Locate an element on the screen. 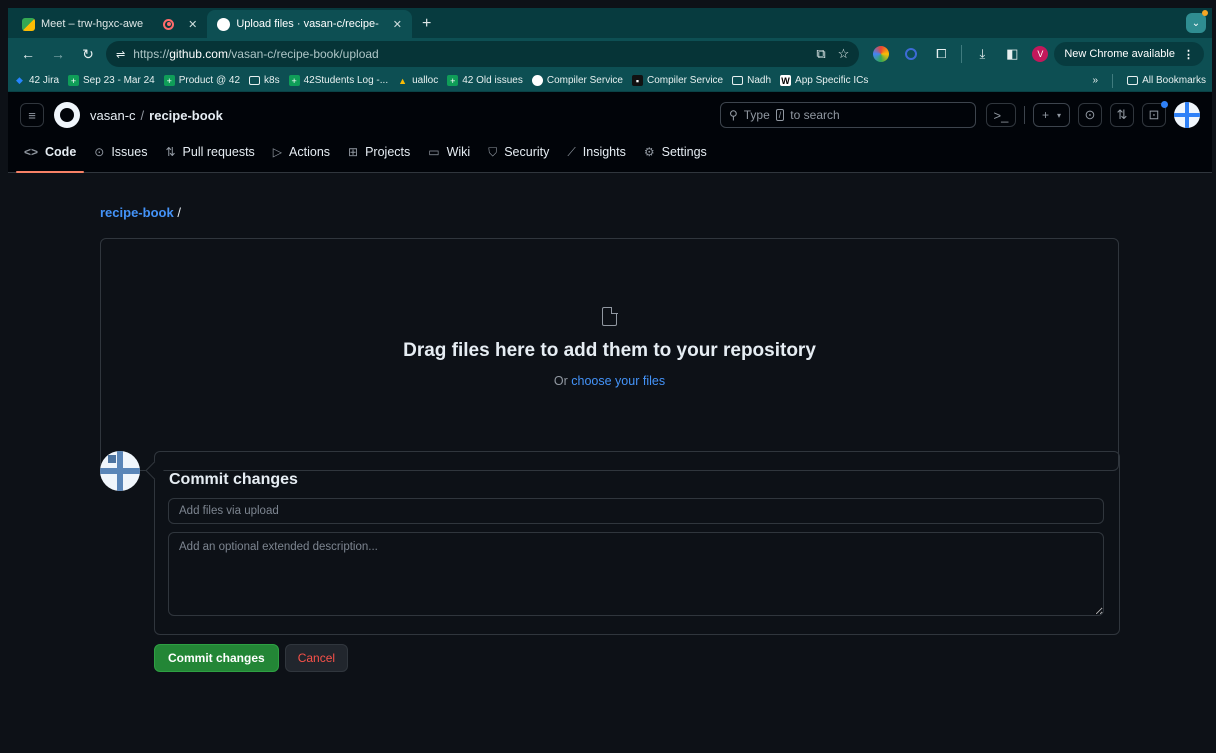 The width and height of the screenshot is (1216, 753). drop-zone-subtitle: Or choose your files is located at coordinates (609, 381).